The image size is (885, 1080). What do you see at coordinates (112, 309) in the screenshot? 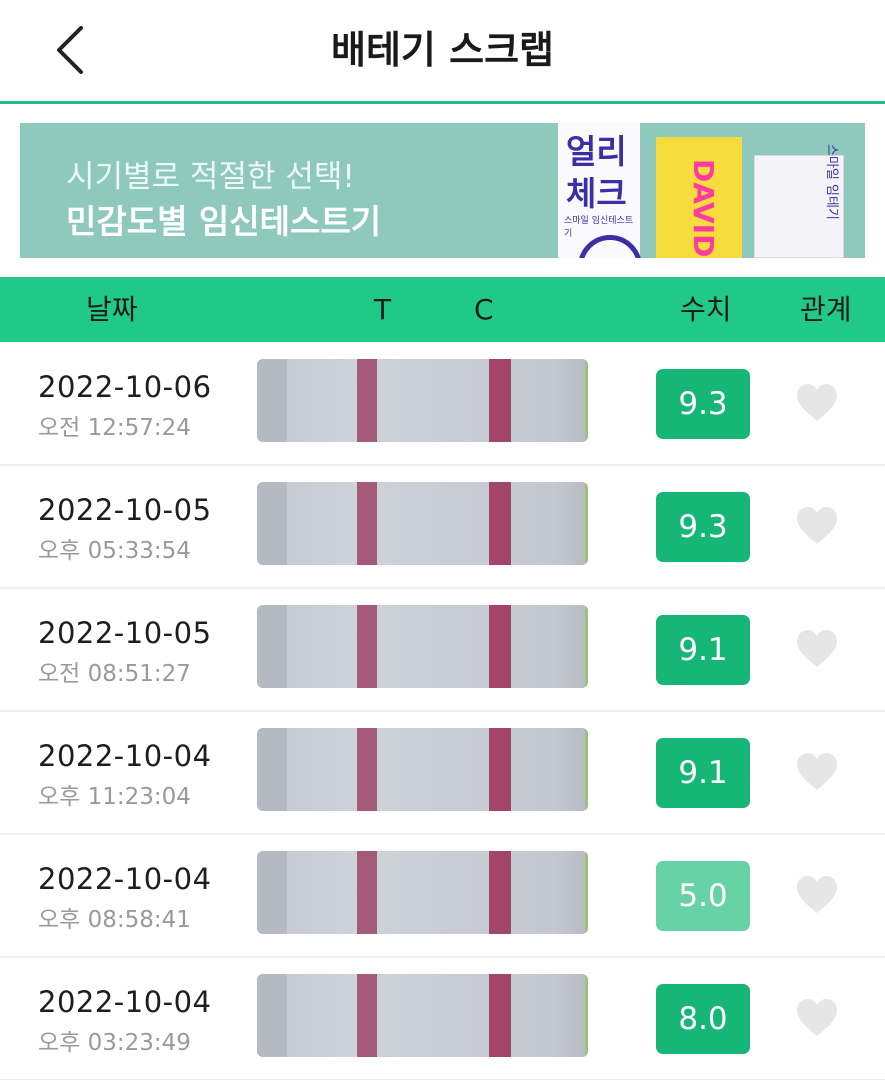
I see `column-date: 날짜` at bounding box center [112, 309].